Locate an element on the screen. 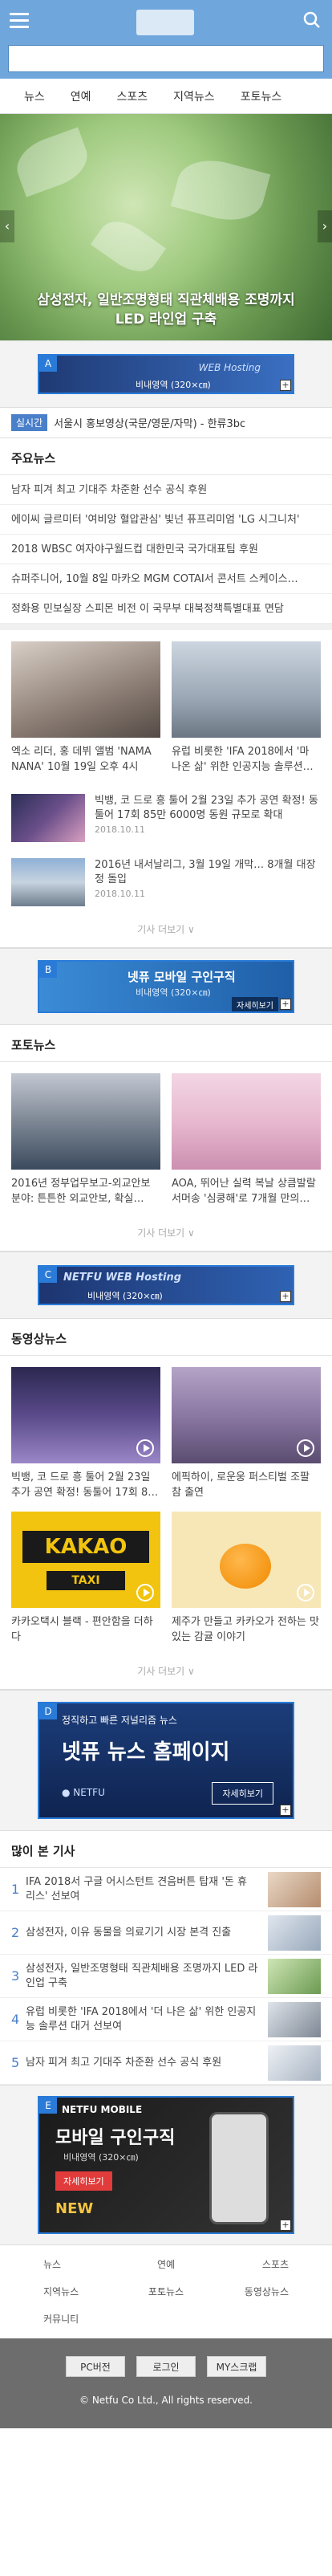 Image resolution: width=332 pixels, height=2576 pixels. ad-slot-b: B 넷퓨 모바일 구인구직 비내영역 (320×㎝) 자세히보기 + is located at coordinates (166, 986).